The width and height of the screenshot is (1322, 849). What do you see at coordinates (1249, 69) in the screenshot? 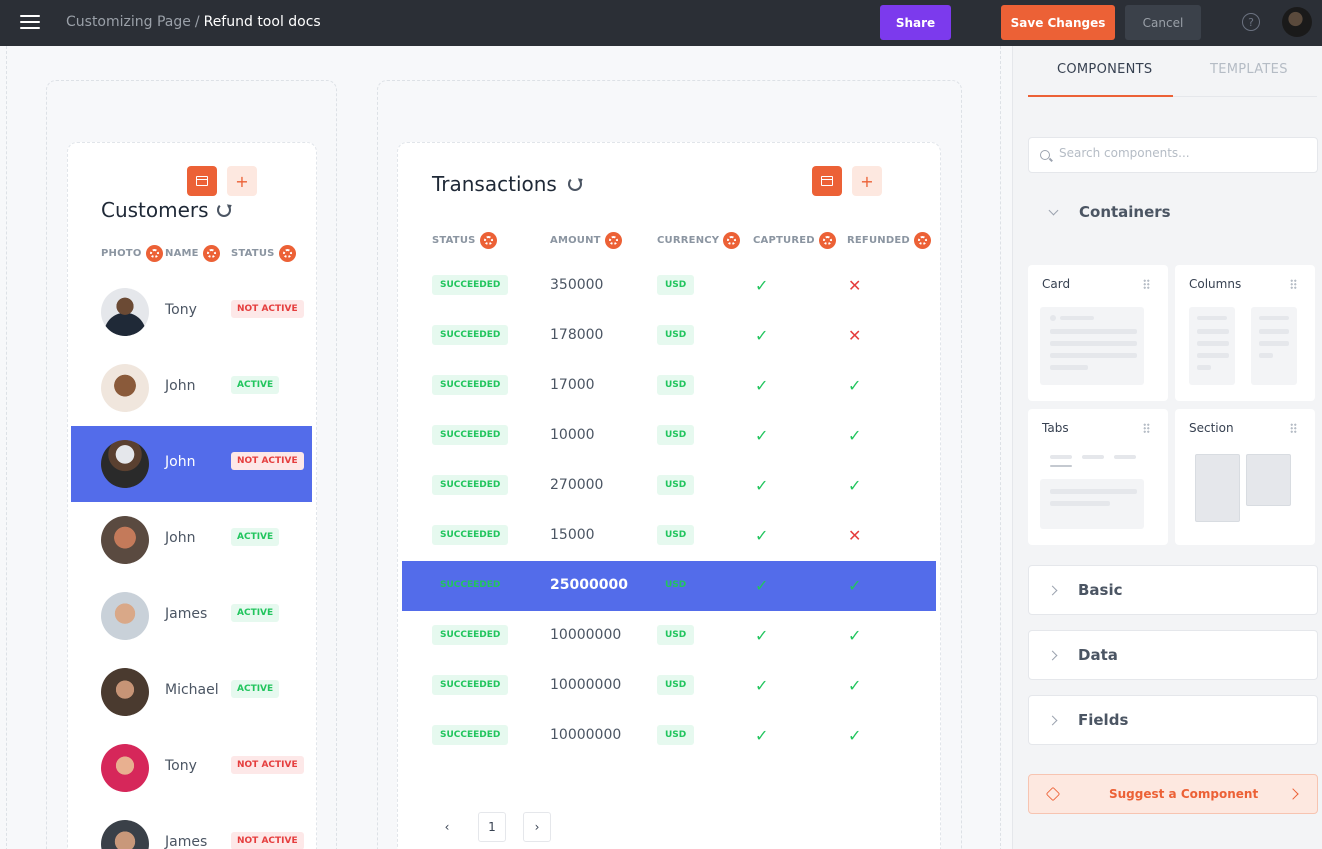
I see `tab-templates: TEMPLATES` at bounding box center [1249, 69].